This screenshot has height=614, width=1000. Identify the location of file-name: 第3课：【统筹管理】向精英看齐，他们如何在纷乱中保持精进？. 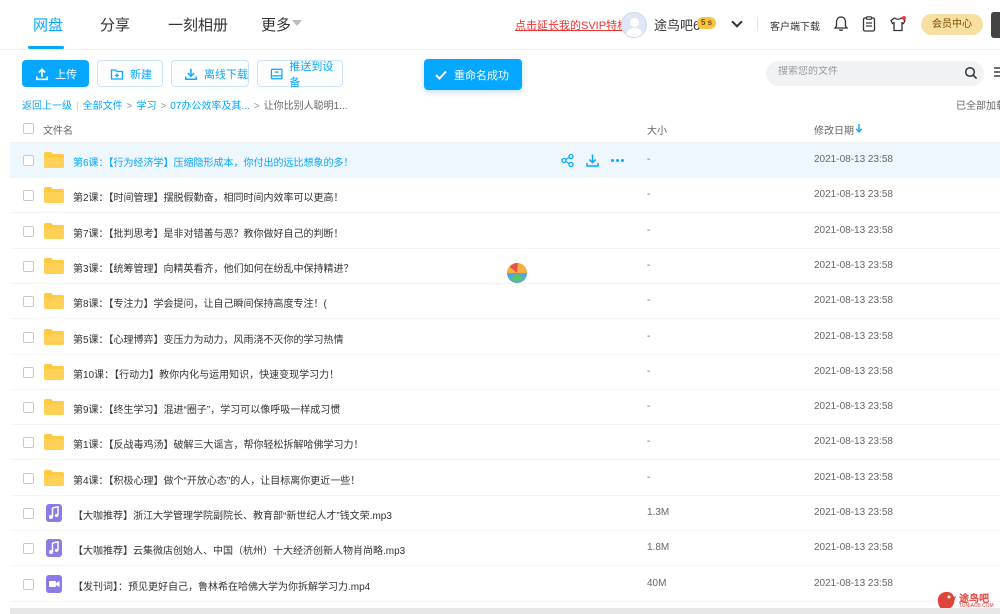
(213, 267).